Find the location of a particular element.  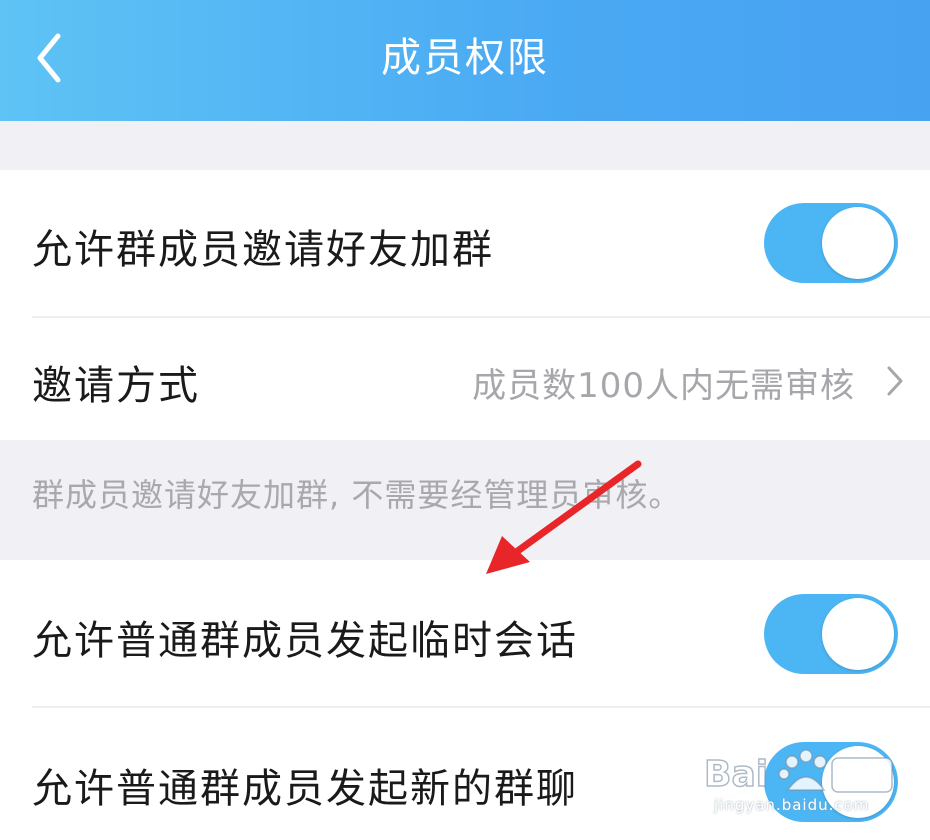

temp-chat-label: 允许普通群成员发起临时会话 is located at coordinates (305, 641).